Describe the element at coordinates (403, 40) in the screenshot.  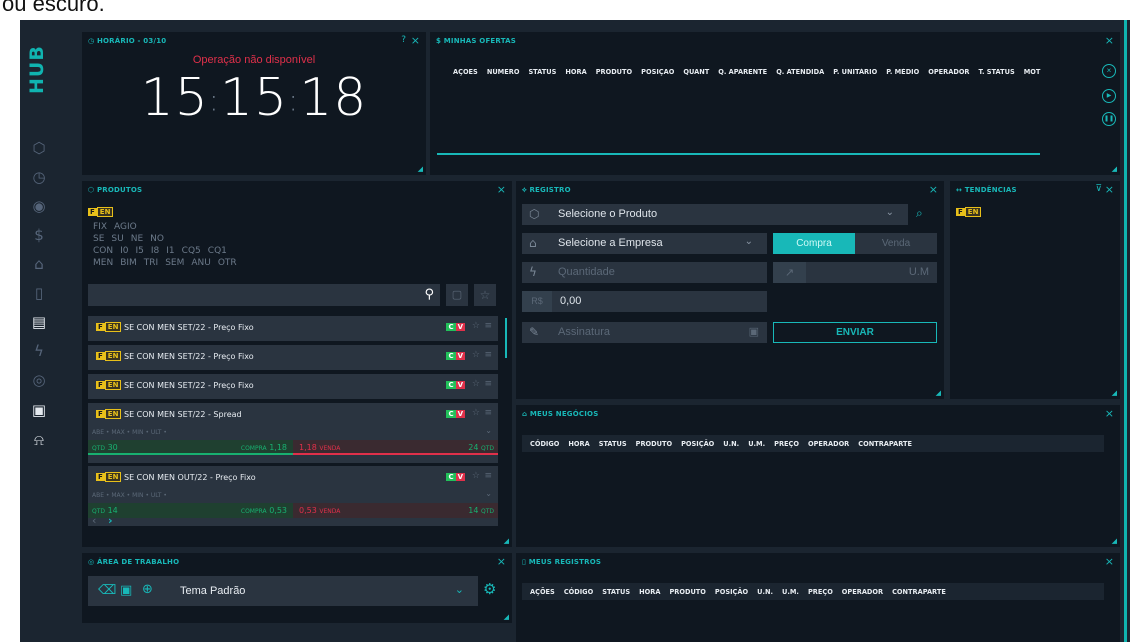
I see `help-icon: ?` at that location.